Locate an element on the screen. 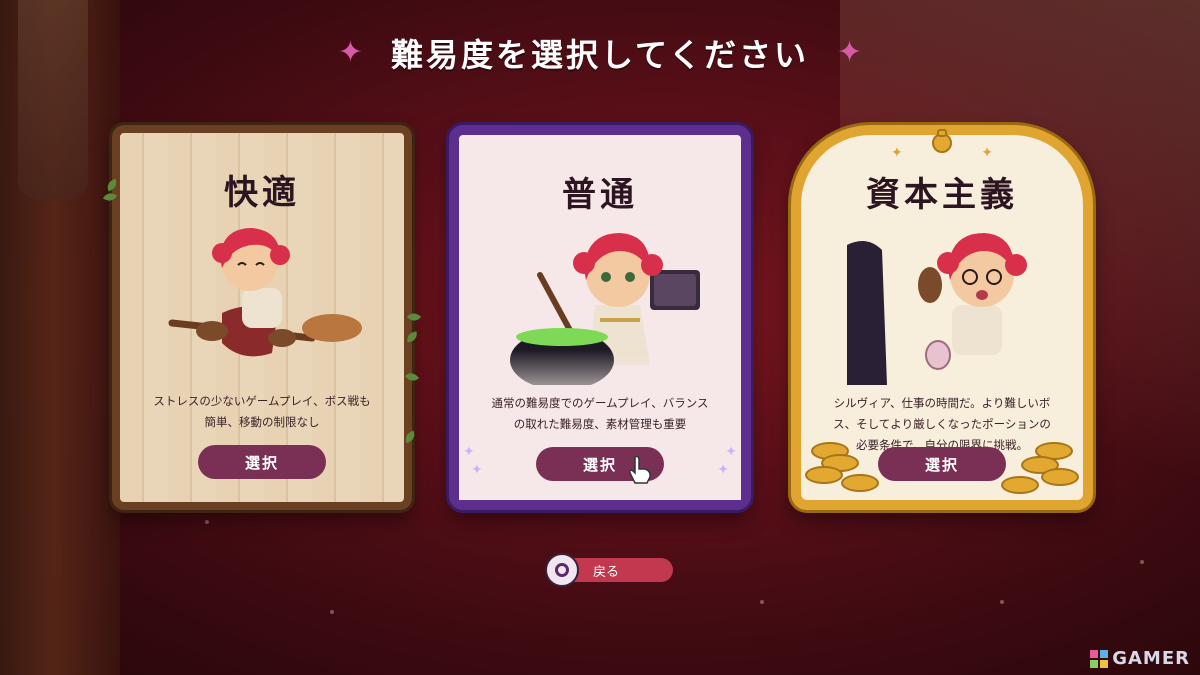 Image resolution: width=1200 pixels, height=675 pixels. page-title: 難易度を選択してください is located at coordinates (600, 55).